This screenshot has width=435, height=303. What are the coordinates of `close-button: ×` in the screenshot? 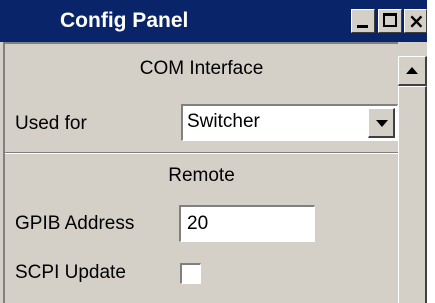 It's located at (415, 21).